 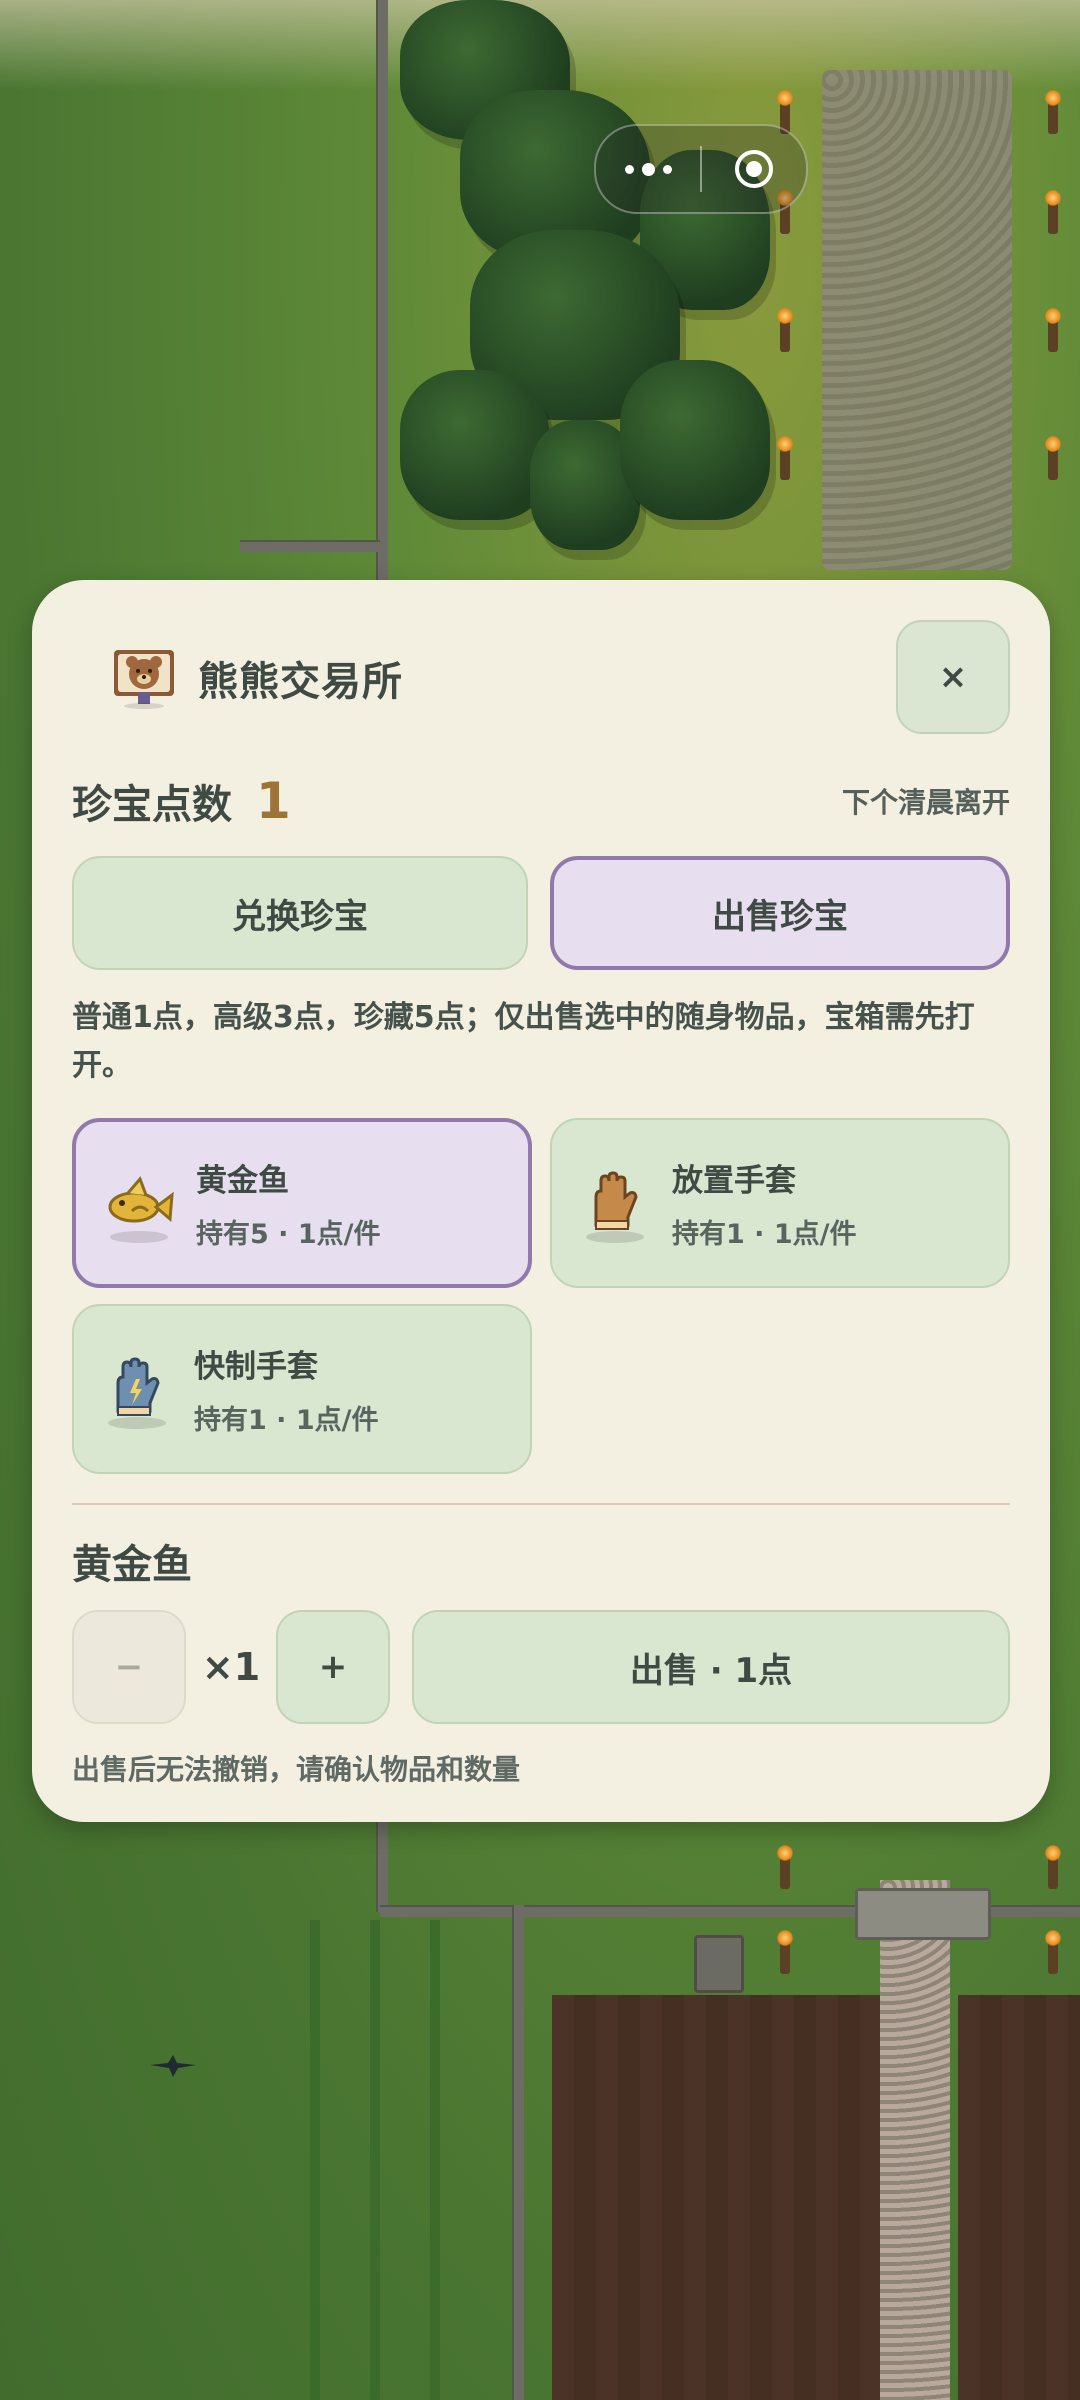 I want to click on fence-vertical-field, so click(x=518, y=2152).